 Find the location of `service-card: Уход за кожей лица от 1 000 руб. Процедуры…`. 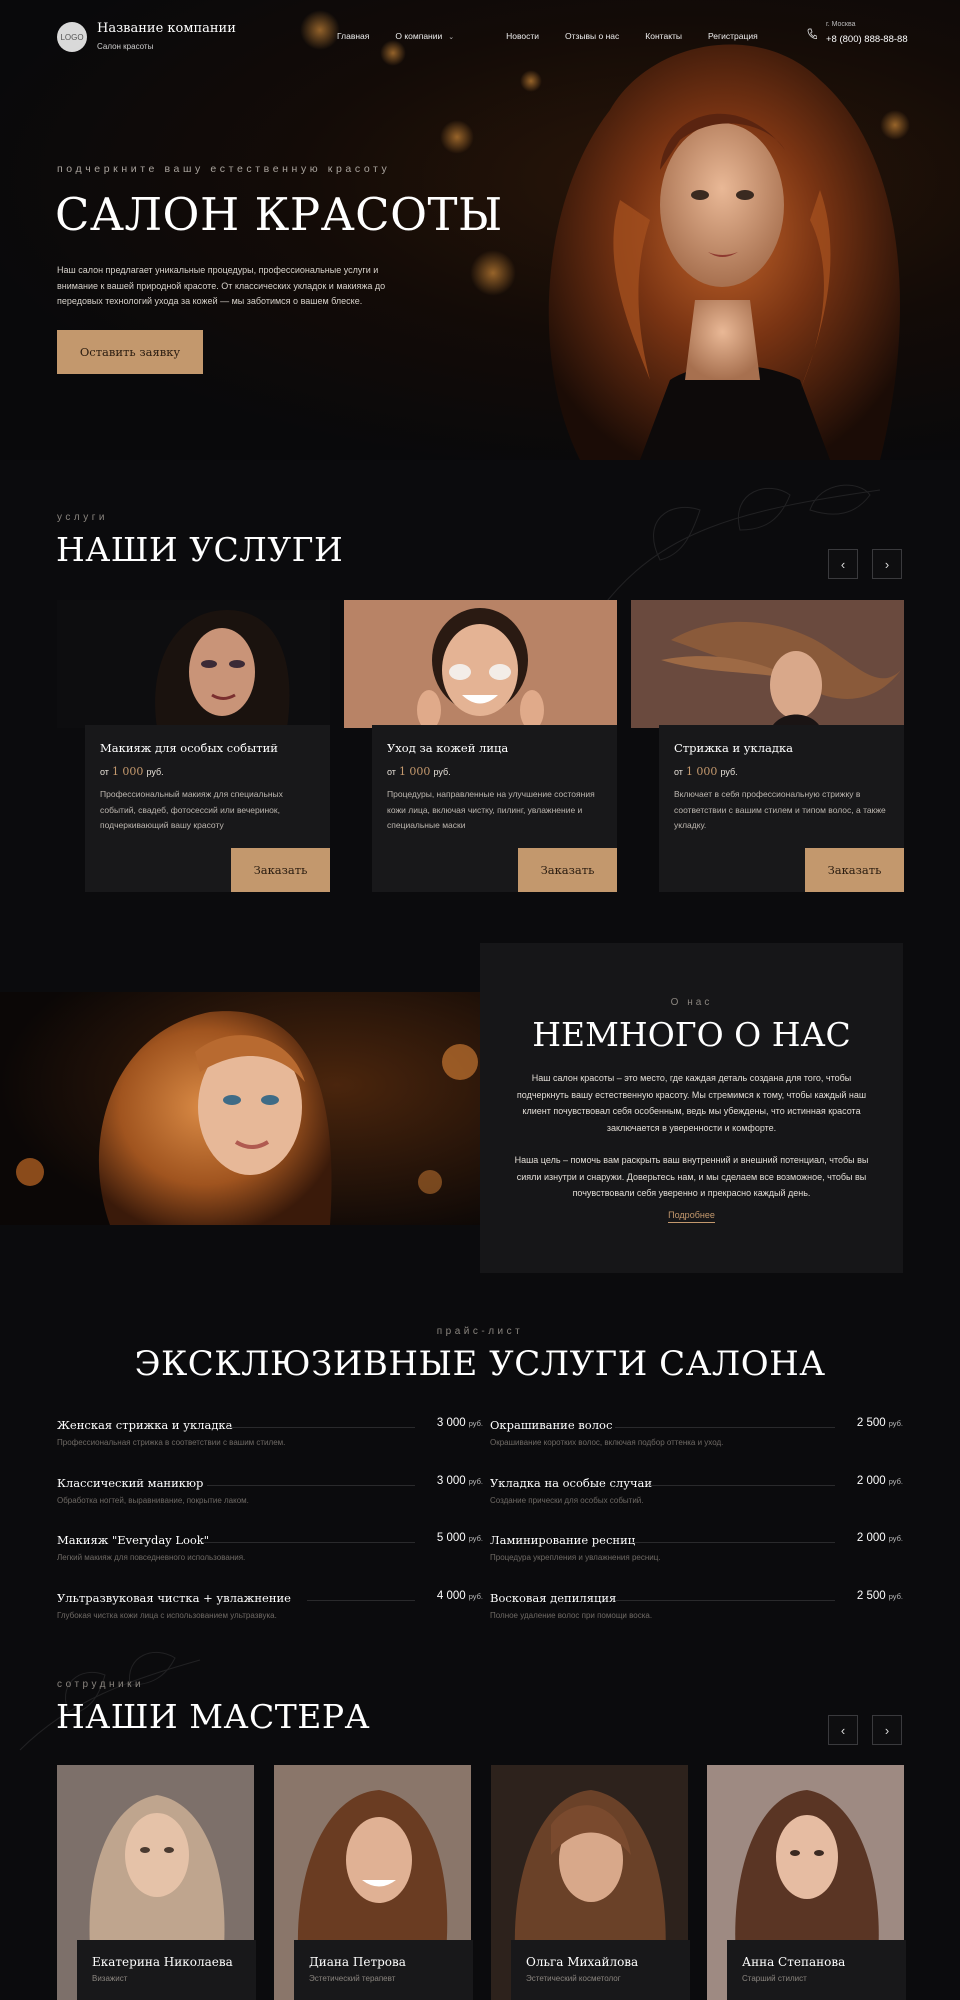

service-card: Уход за кожей лица от 1 000 руб. Процедуры… is located at coordinates (494, 808).